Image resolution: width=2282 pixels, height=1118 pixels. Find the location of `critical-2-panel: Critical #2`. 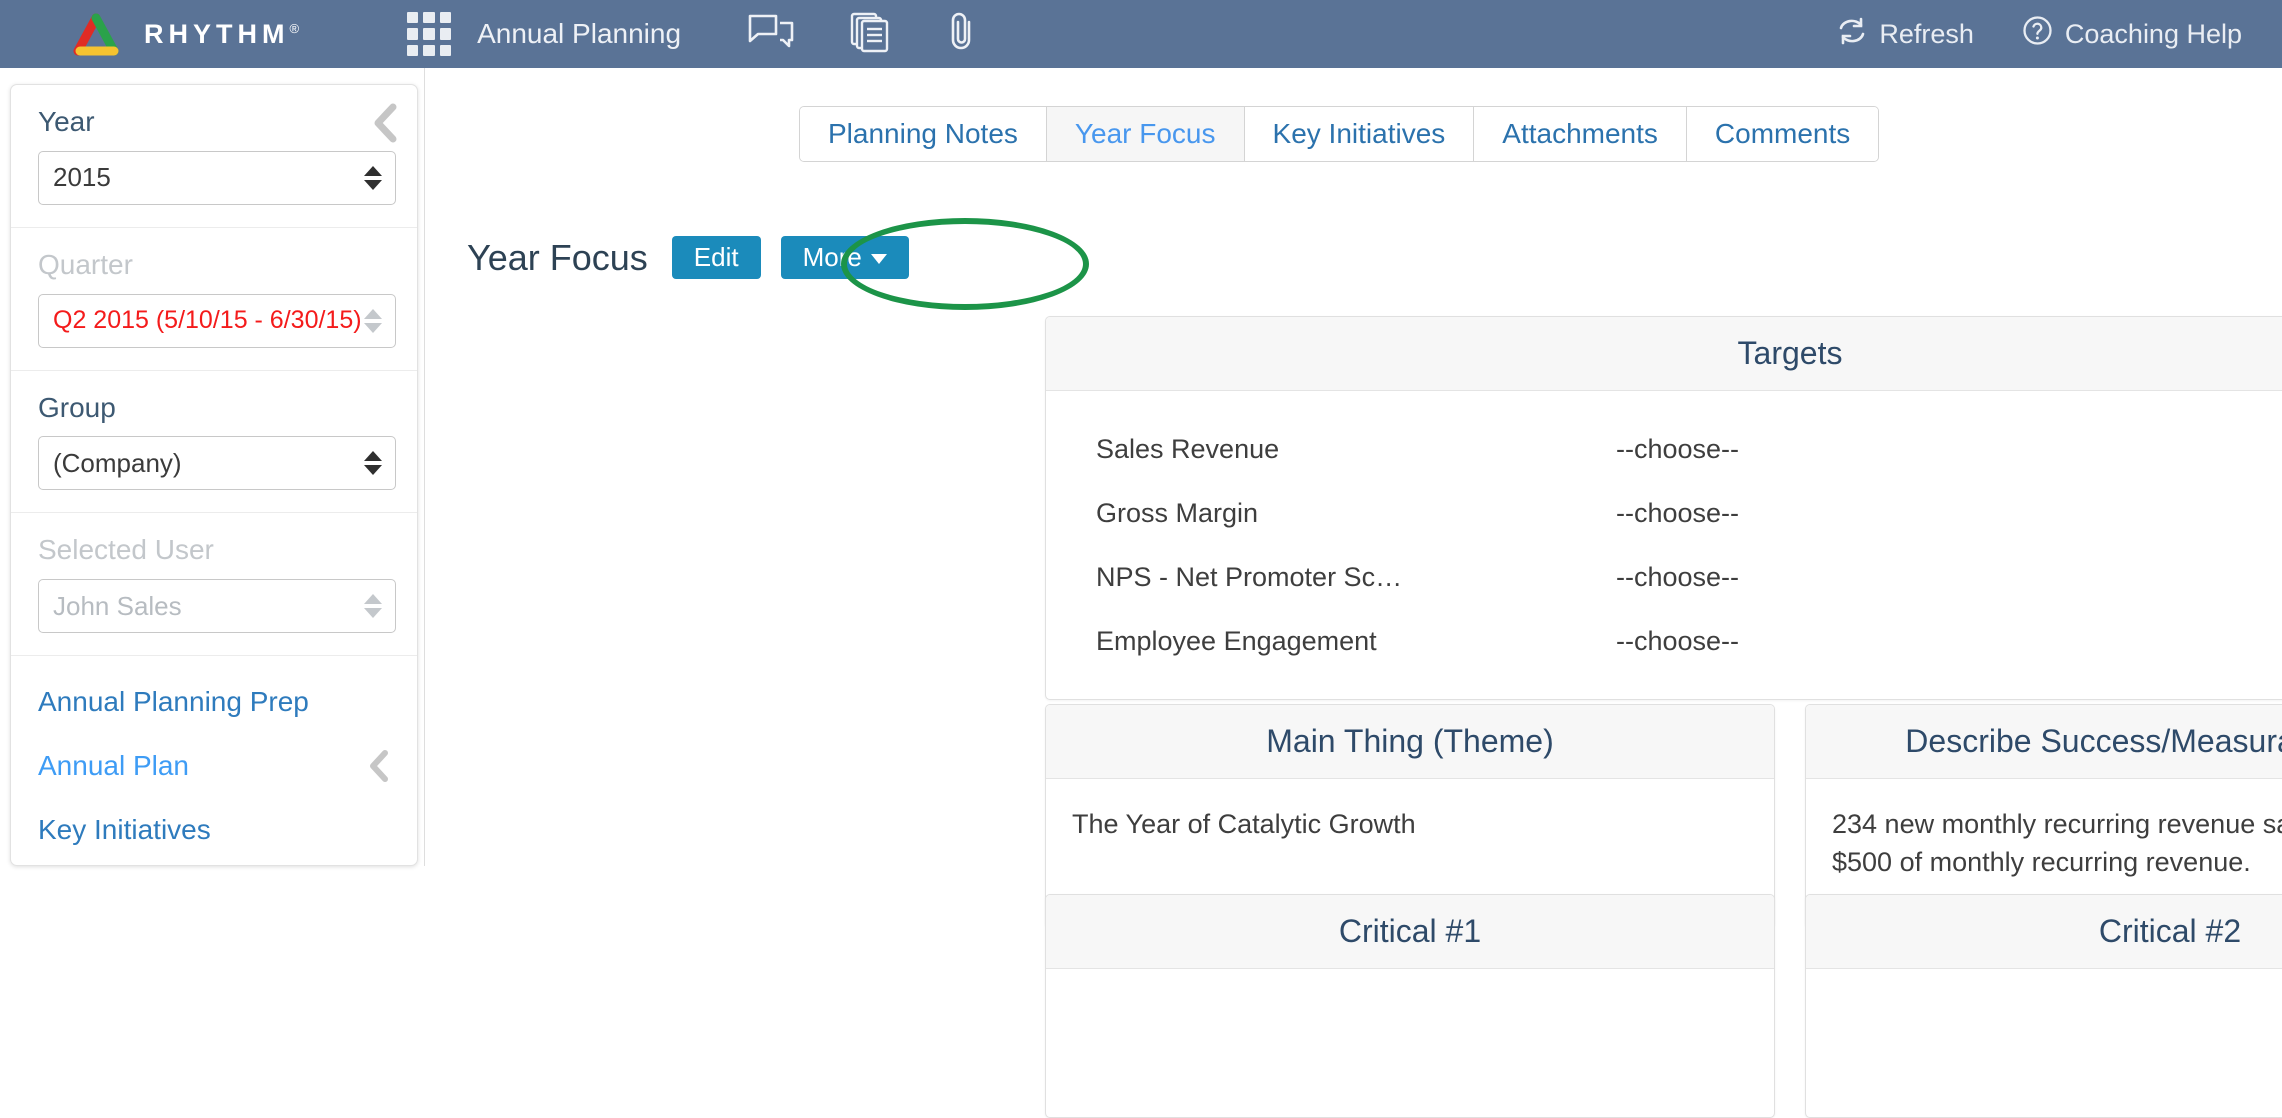

critical-2-panel: Critical #2 is located at coordinates (2043, 1006).